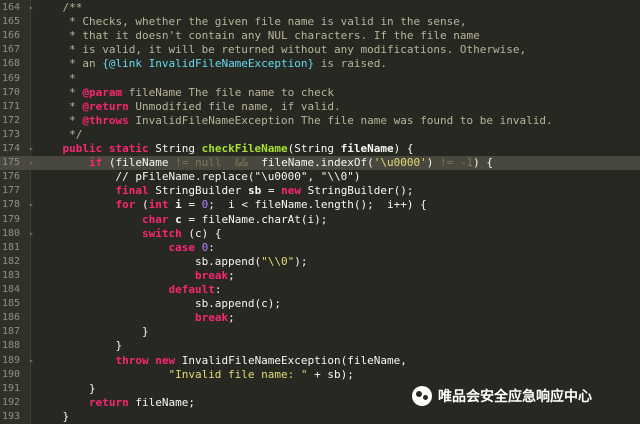  What do you see at coordinates (105, 148) in the screenshot?
I see `code-token: public static` at bounding box center [105, 148].